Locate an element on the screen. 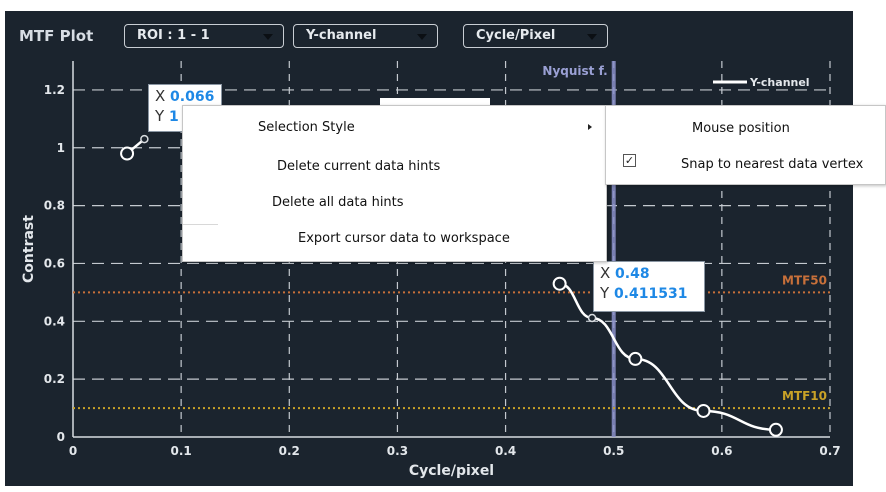  y-tick-label: 0.4 is located at coordinates (54, 321).